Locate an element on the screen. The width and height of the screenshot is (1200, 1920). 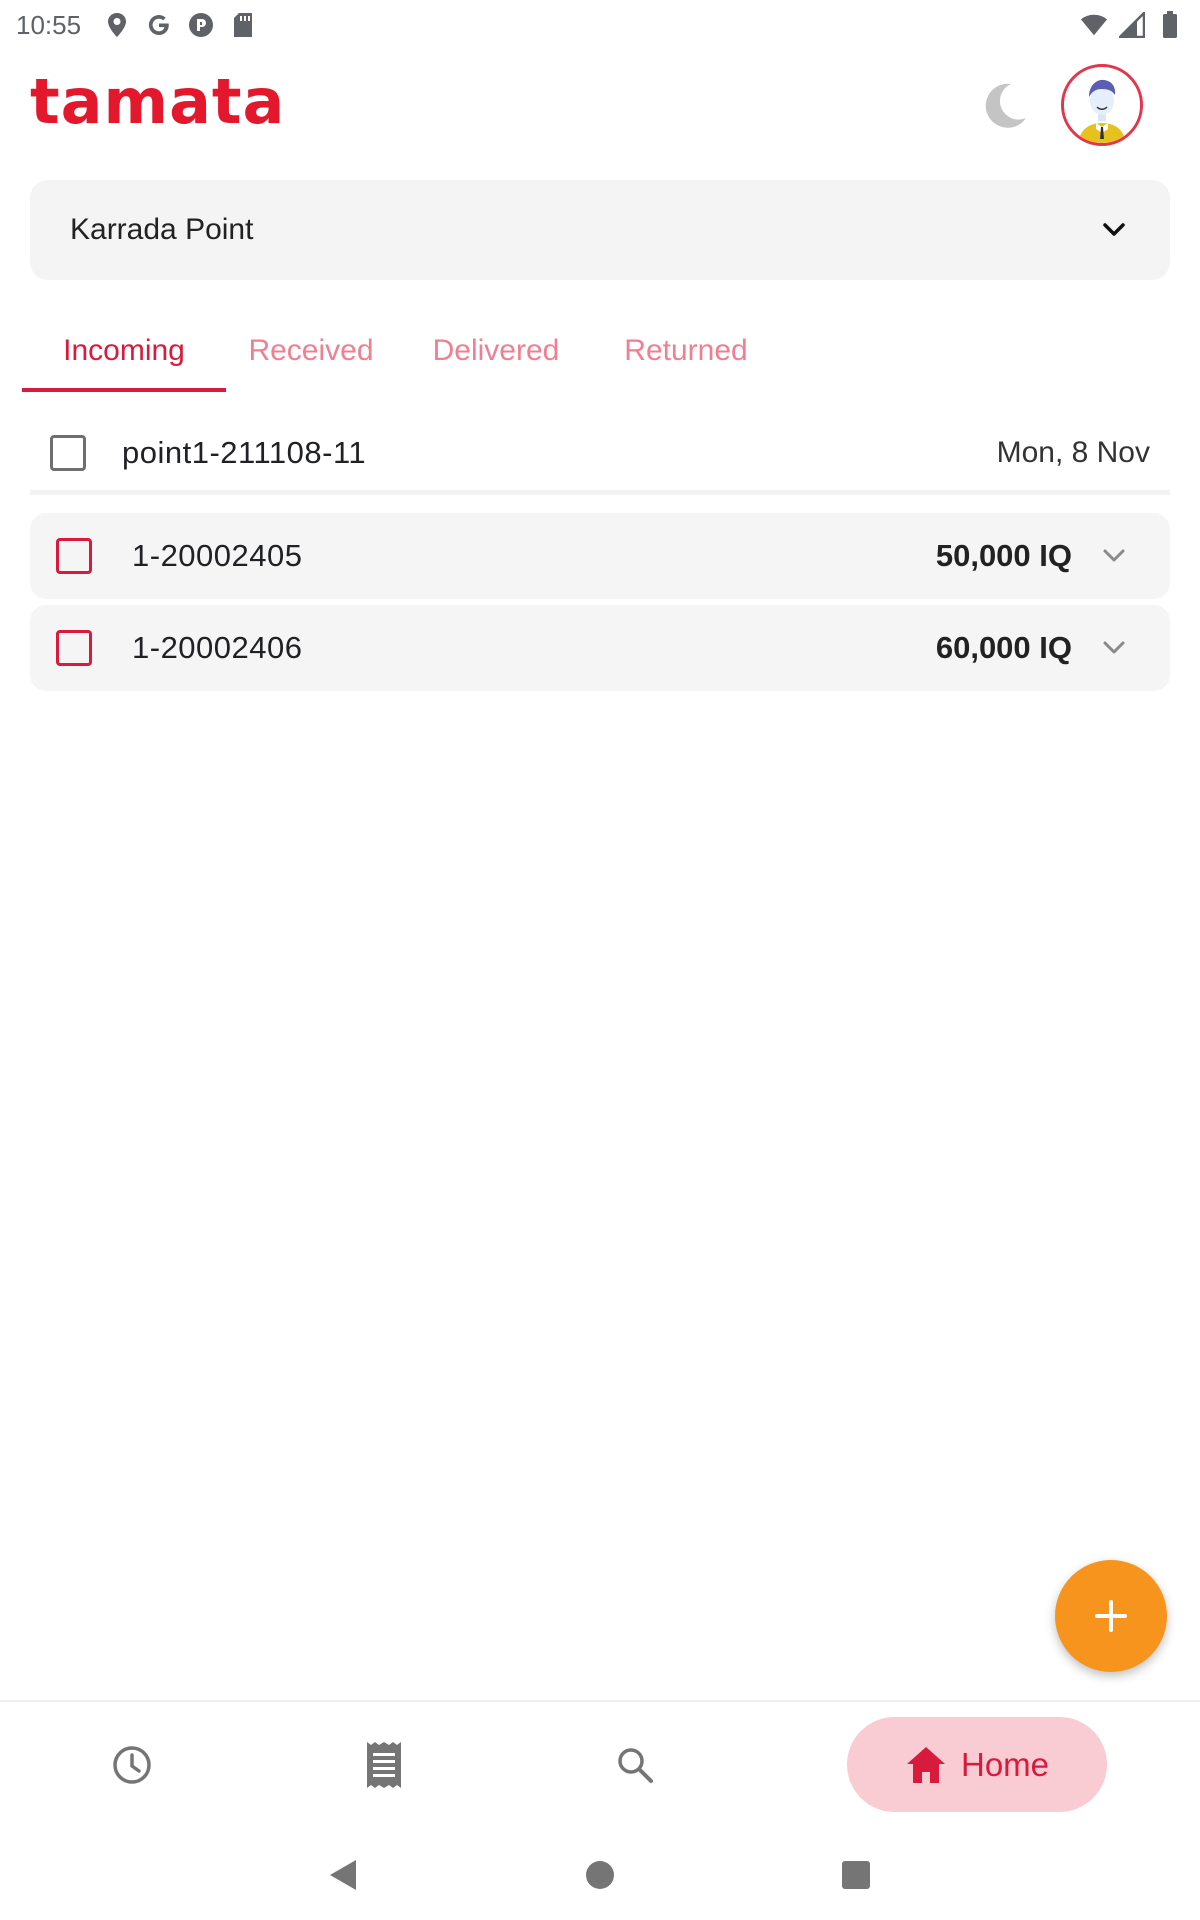
tab-incoming: Incoming is located at coordinates (124, 351).